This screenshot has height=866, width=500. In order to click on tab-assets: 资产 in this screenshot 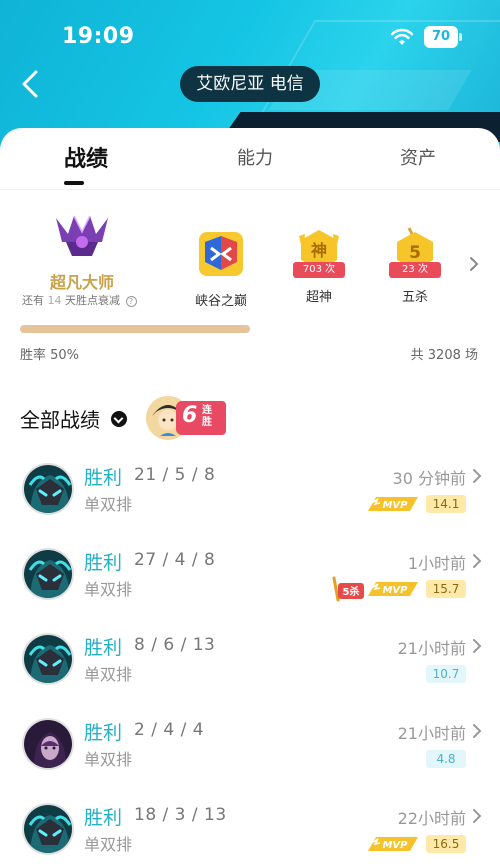, I will do `click(418, 157)`.